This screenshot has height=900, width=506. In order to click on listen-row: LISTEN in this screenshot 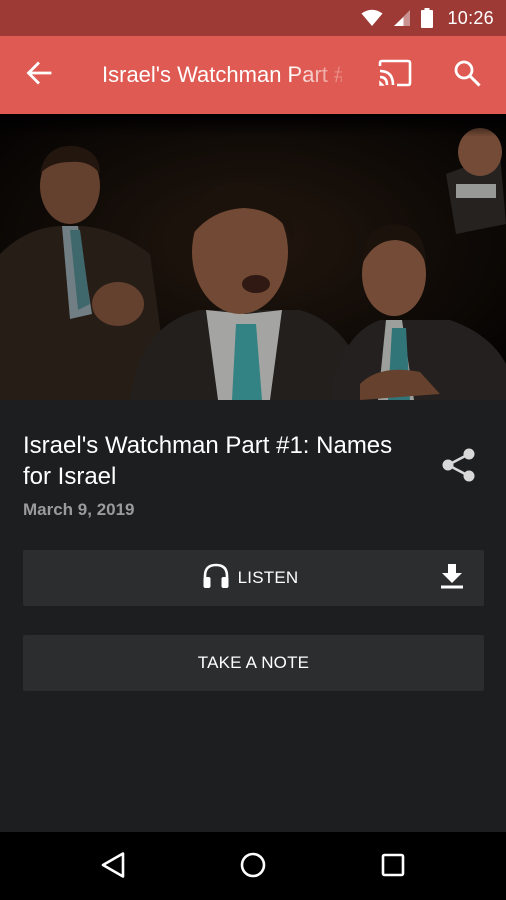, I will do `click(253, 578)`.